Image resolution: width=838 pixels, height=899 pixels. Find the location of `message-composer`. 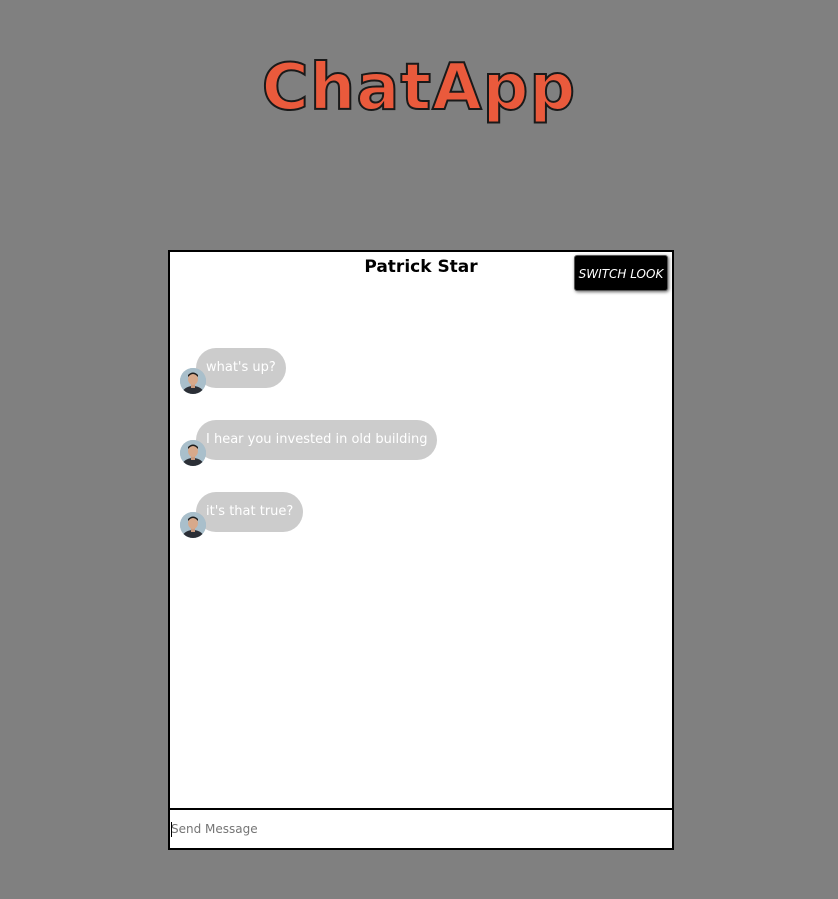

message-composer is located at coordinates (421, 828).